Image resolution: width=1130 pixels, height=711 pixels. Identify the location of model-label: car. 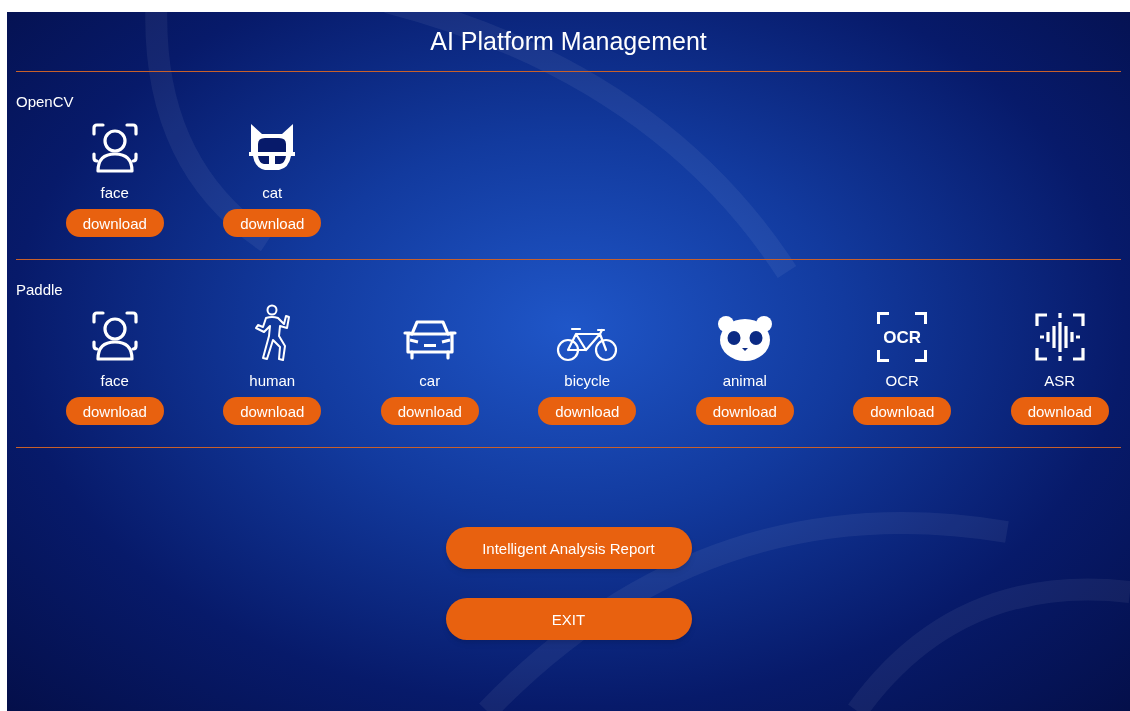
(430, 380).